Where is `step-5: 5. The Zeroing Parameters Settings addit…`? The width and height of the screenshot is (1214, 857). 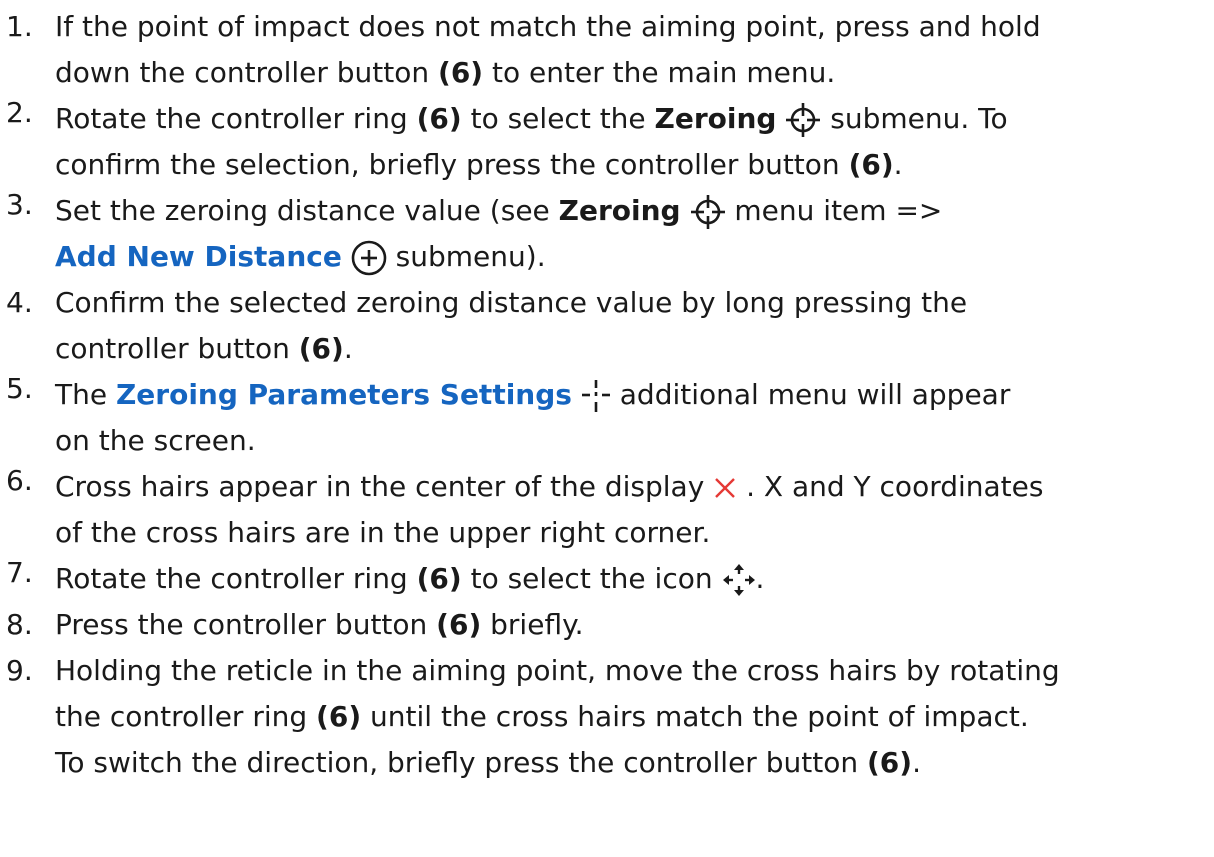 step-5: 5. The Zeroing Parameters Settings addit… is located at coordinates (607, 418).